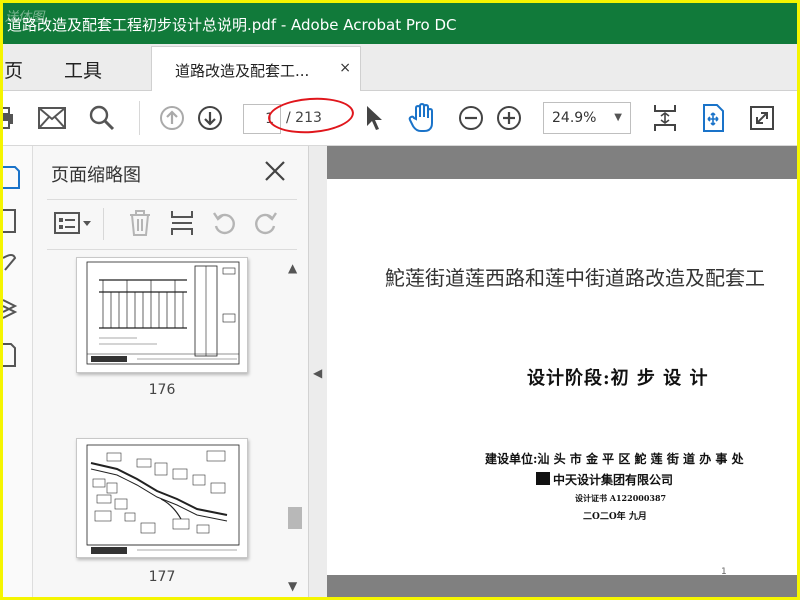  Describe the element at coordinates (621, 498) in the screenshot. I see `certificate-line: 设计证书 A122000387` at that location.